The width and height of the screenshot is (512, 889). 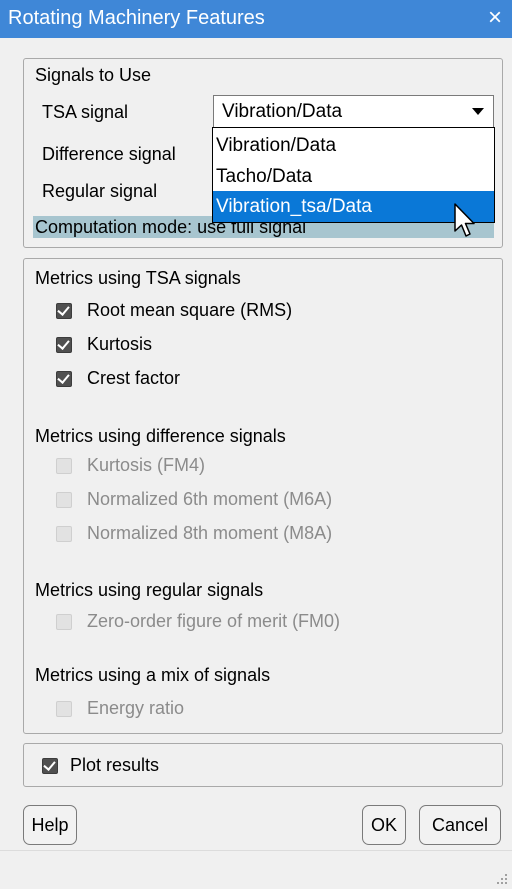 What do you see at coordinates (50, 766) in the screenshot?
I see `plot-results-checkbox` at bounding box center [50, 766].